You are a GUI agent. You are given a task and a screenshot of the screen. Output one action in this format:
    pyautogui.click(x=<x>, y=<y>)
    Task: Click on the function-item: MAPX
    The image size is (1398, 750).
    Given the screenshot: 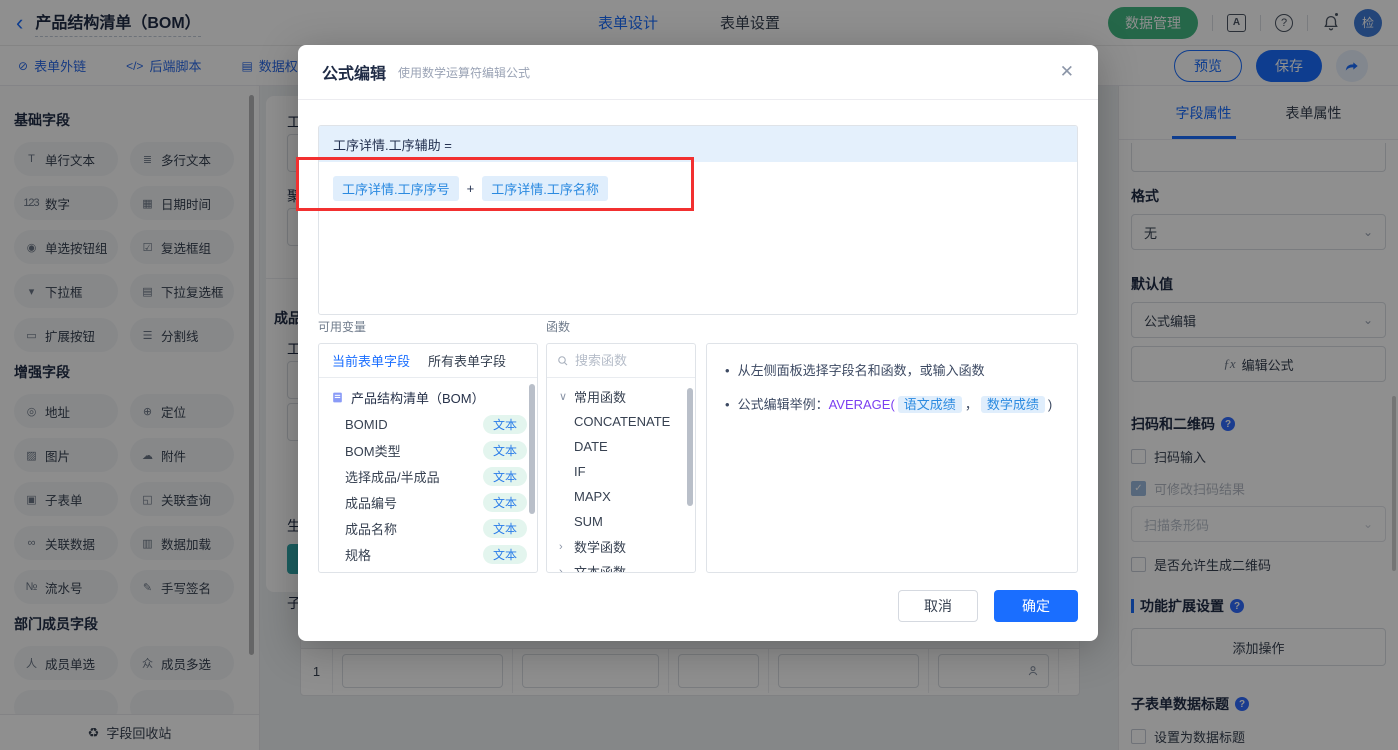 What is the action you would take?
    pyautogui.click(x=621, y=496)
    